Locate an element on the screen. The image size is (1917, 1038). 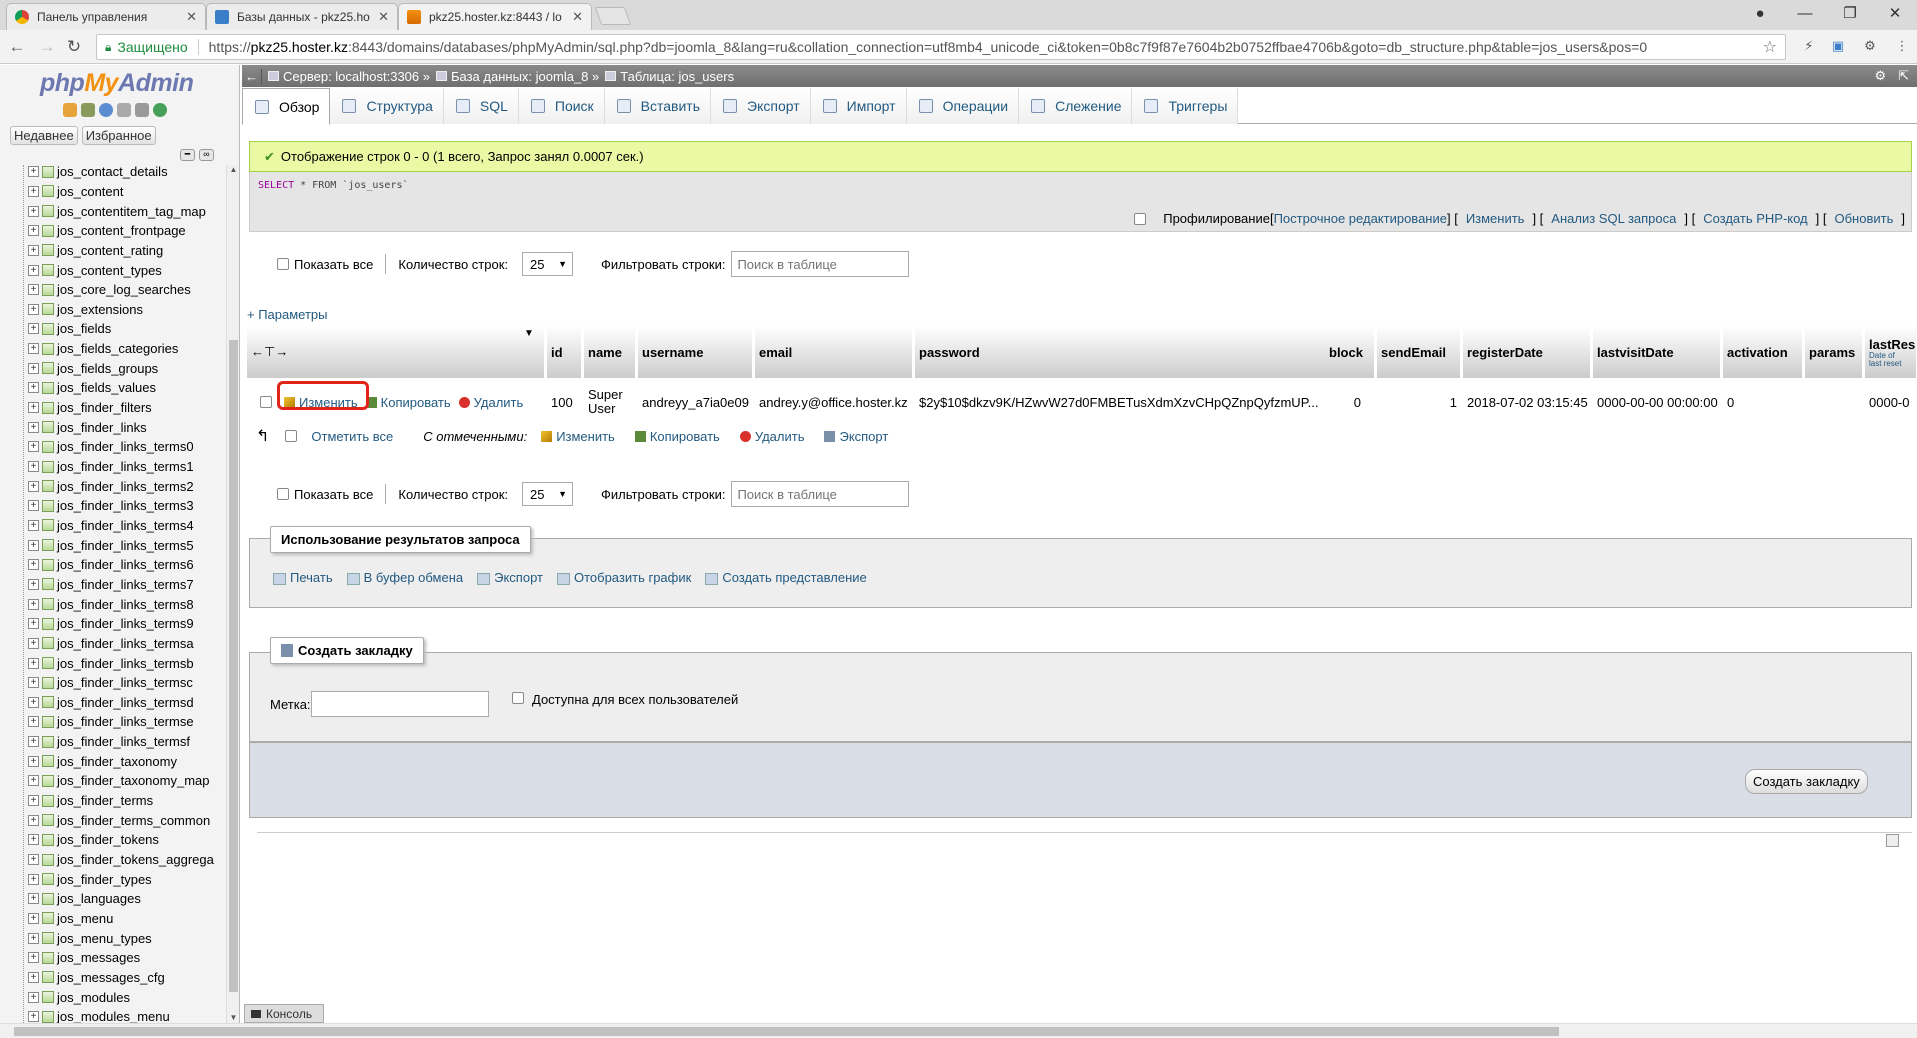
column-header-id: id is located at coordinates (564, 352).